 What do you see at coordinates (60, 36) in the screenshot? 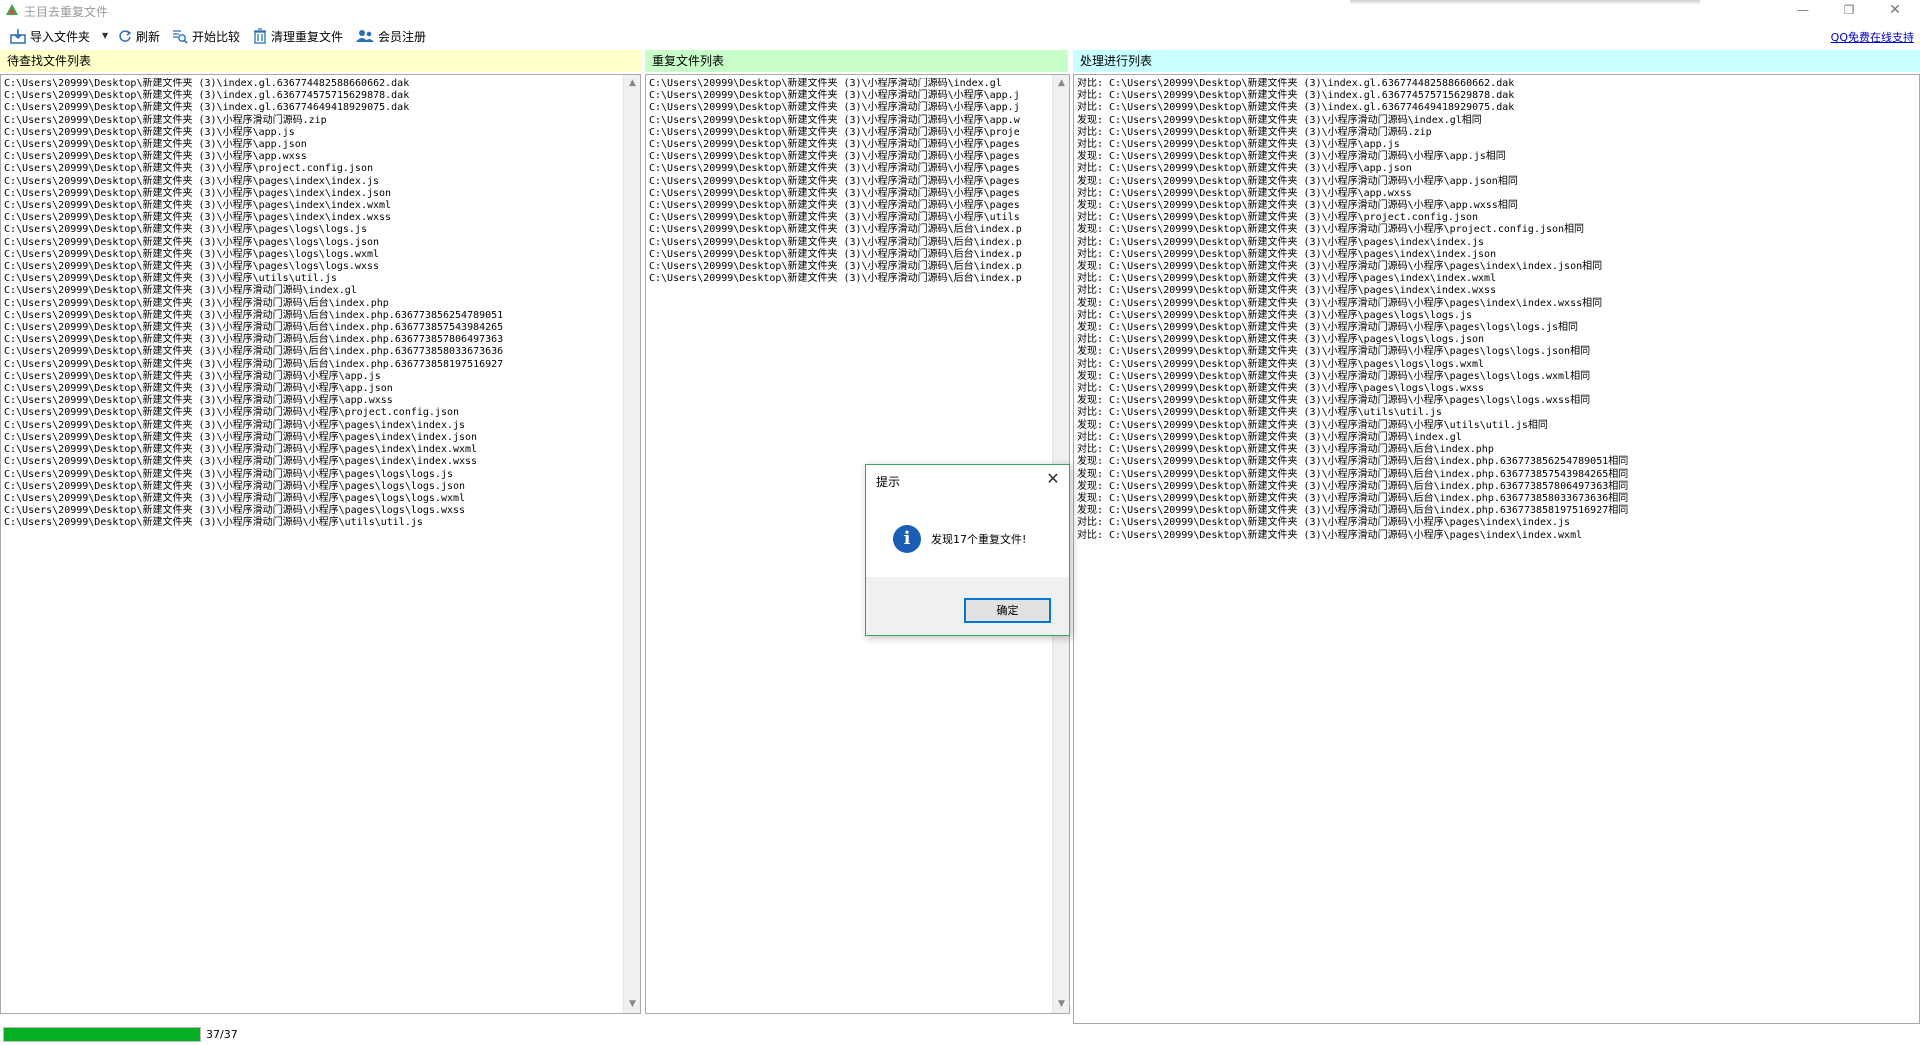
I see `import-folder-label: 导入文件夹` at bounding box center [60, 36].